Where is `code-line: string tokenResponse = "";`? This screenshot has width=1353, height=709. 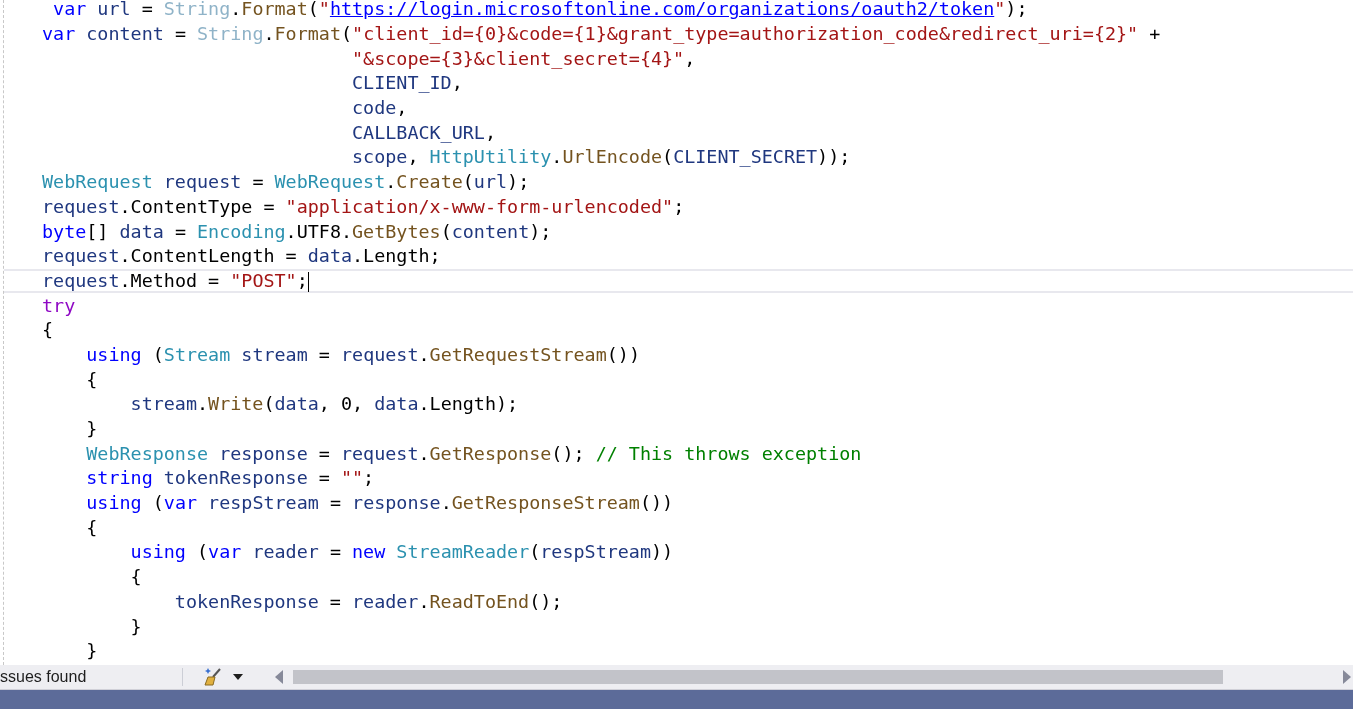 code-line: string tokenResponse = ""; is located at coordinates (230, 478).